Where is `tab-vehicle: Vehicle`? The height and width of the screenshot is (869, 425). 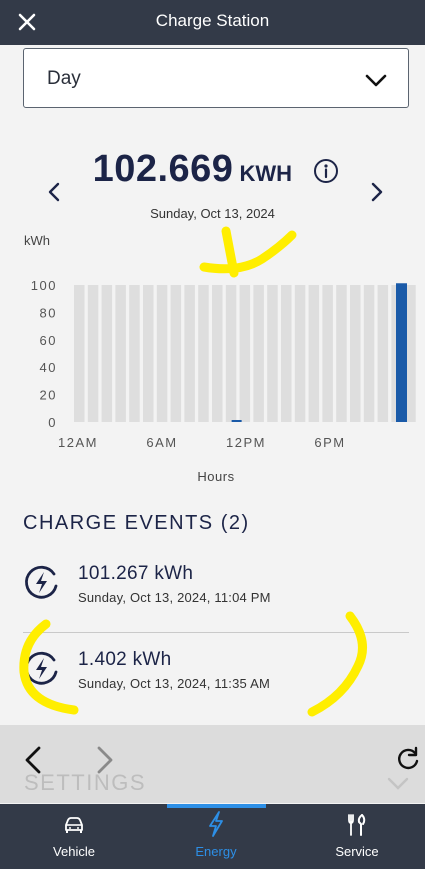 tab-vehicle: Vehicle is located at coordinates (74, 836).